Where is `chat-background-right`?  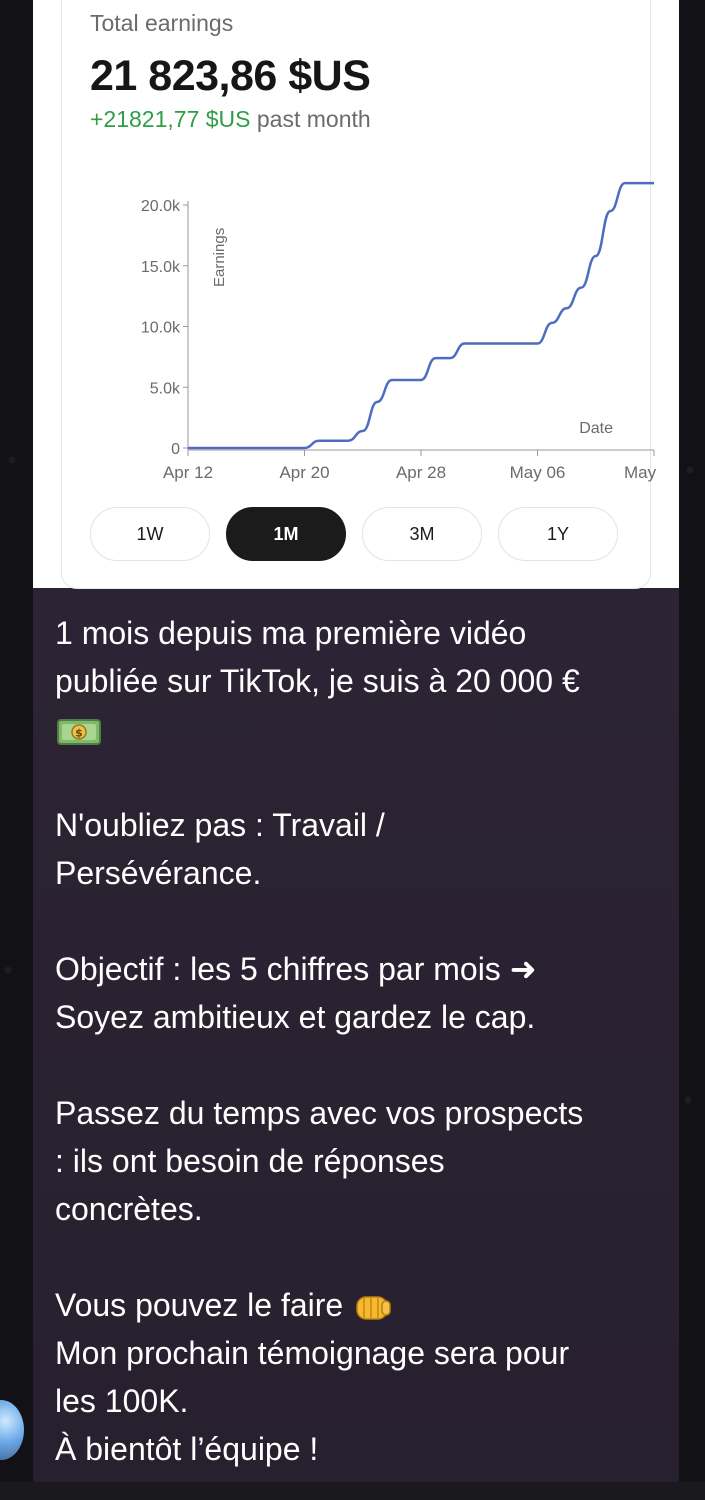
chat-background-right is located at coordinates (692, 741).